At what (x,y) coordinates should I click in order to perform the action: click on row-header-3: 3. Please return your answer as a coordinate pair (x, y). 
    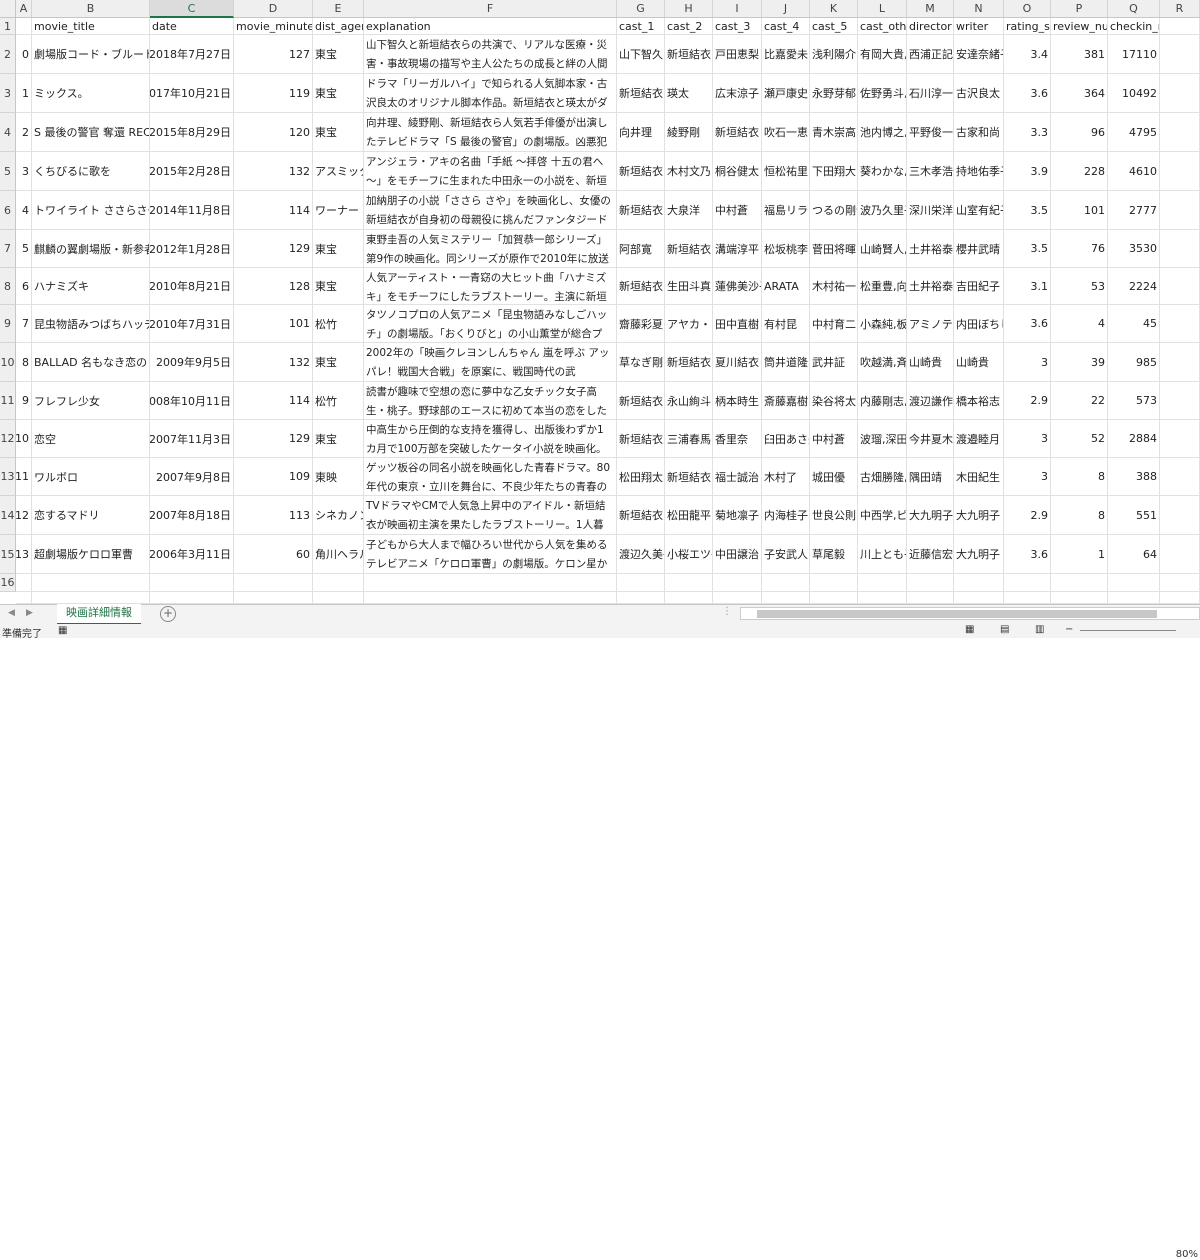
    Looking at the image, I should click on (8, 93).